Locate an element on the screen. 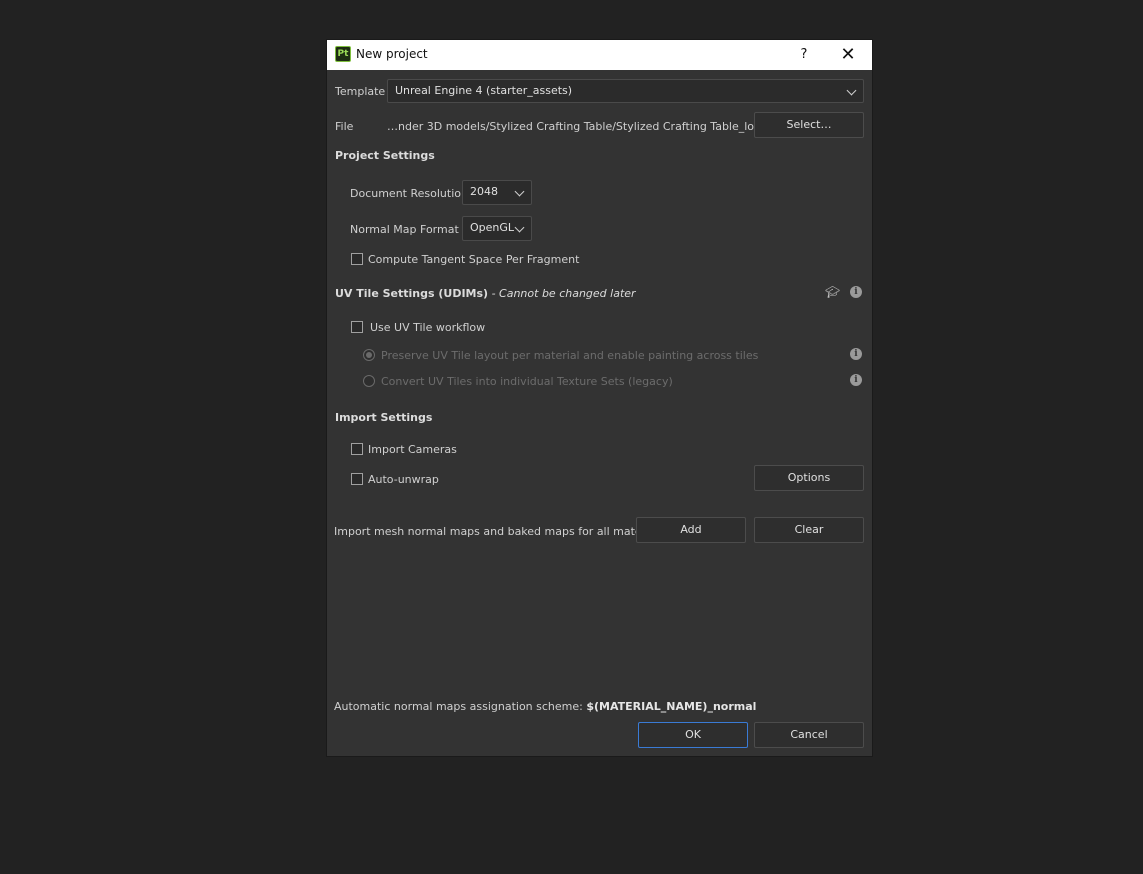  preserve-uv-tile-radio is located at coordinates (369, 355).